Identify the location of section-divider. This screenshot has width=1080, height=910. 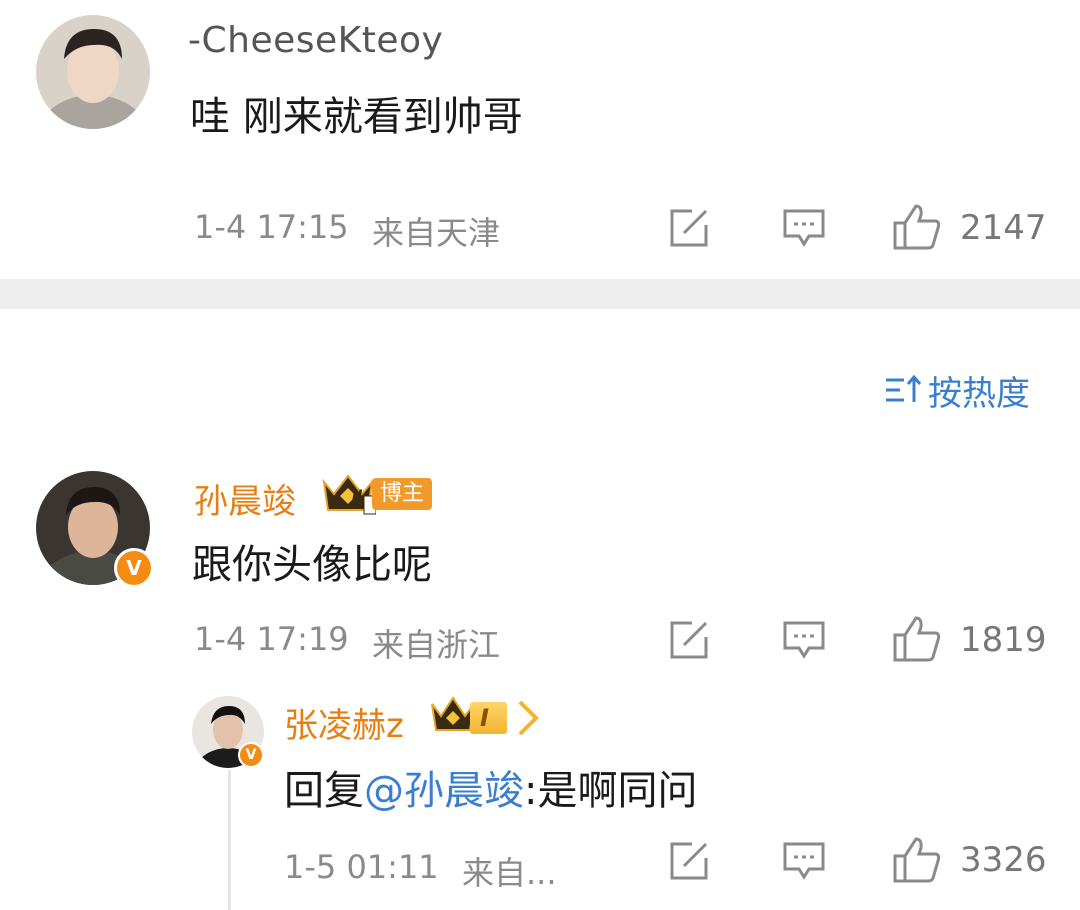
(540, 294).